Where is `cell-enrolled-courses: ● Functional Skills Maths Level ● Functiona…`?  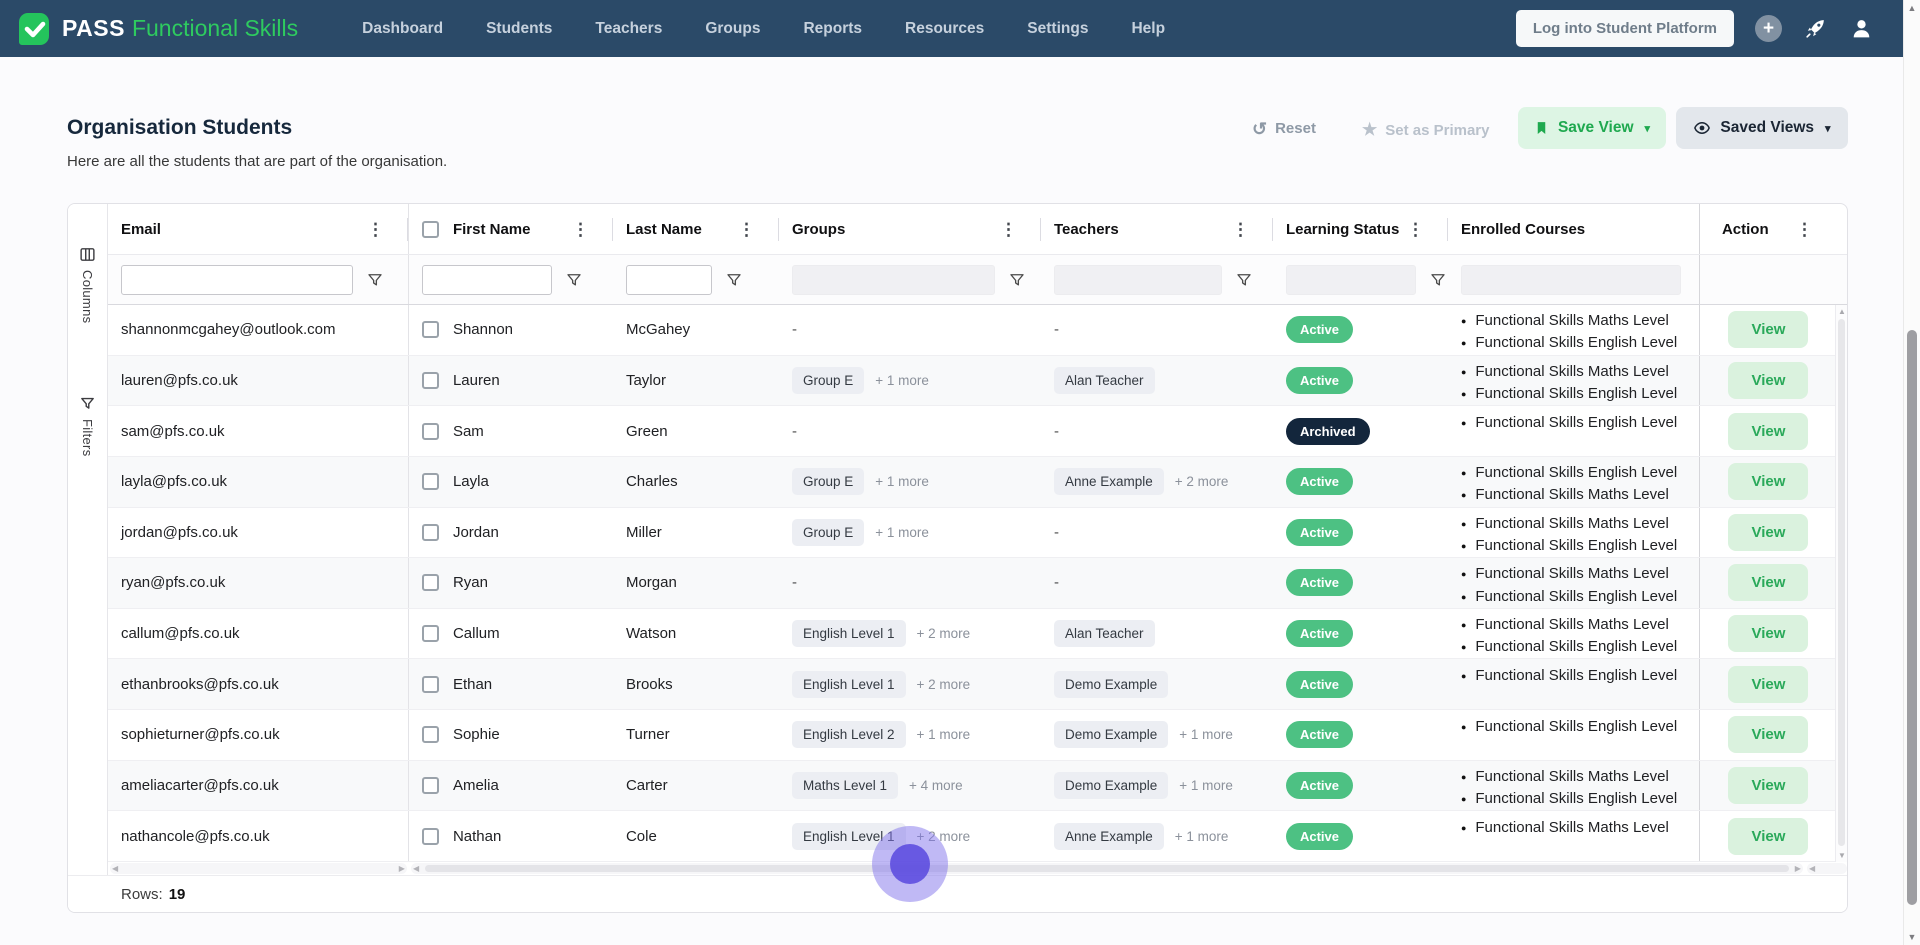
cell-enrolled-courses: ● Functional Skills Maths Level ● Functiona… is located at coordinates (1573, 583).